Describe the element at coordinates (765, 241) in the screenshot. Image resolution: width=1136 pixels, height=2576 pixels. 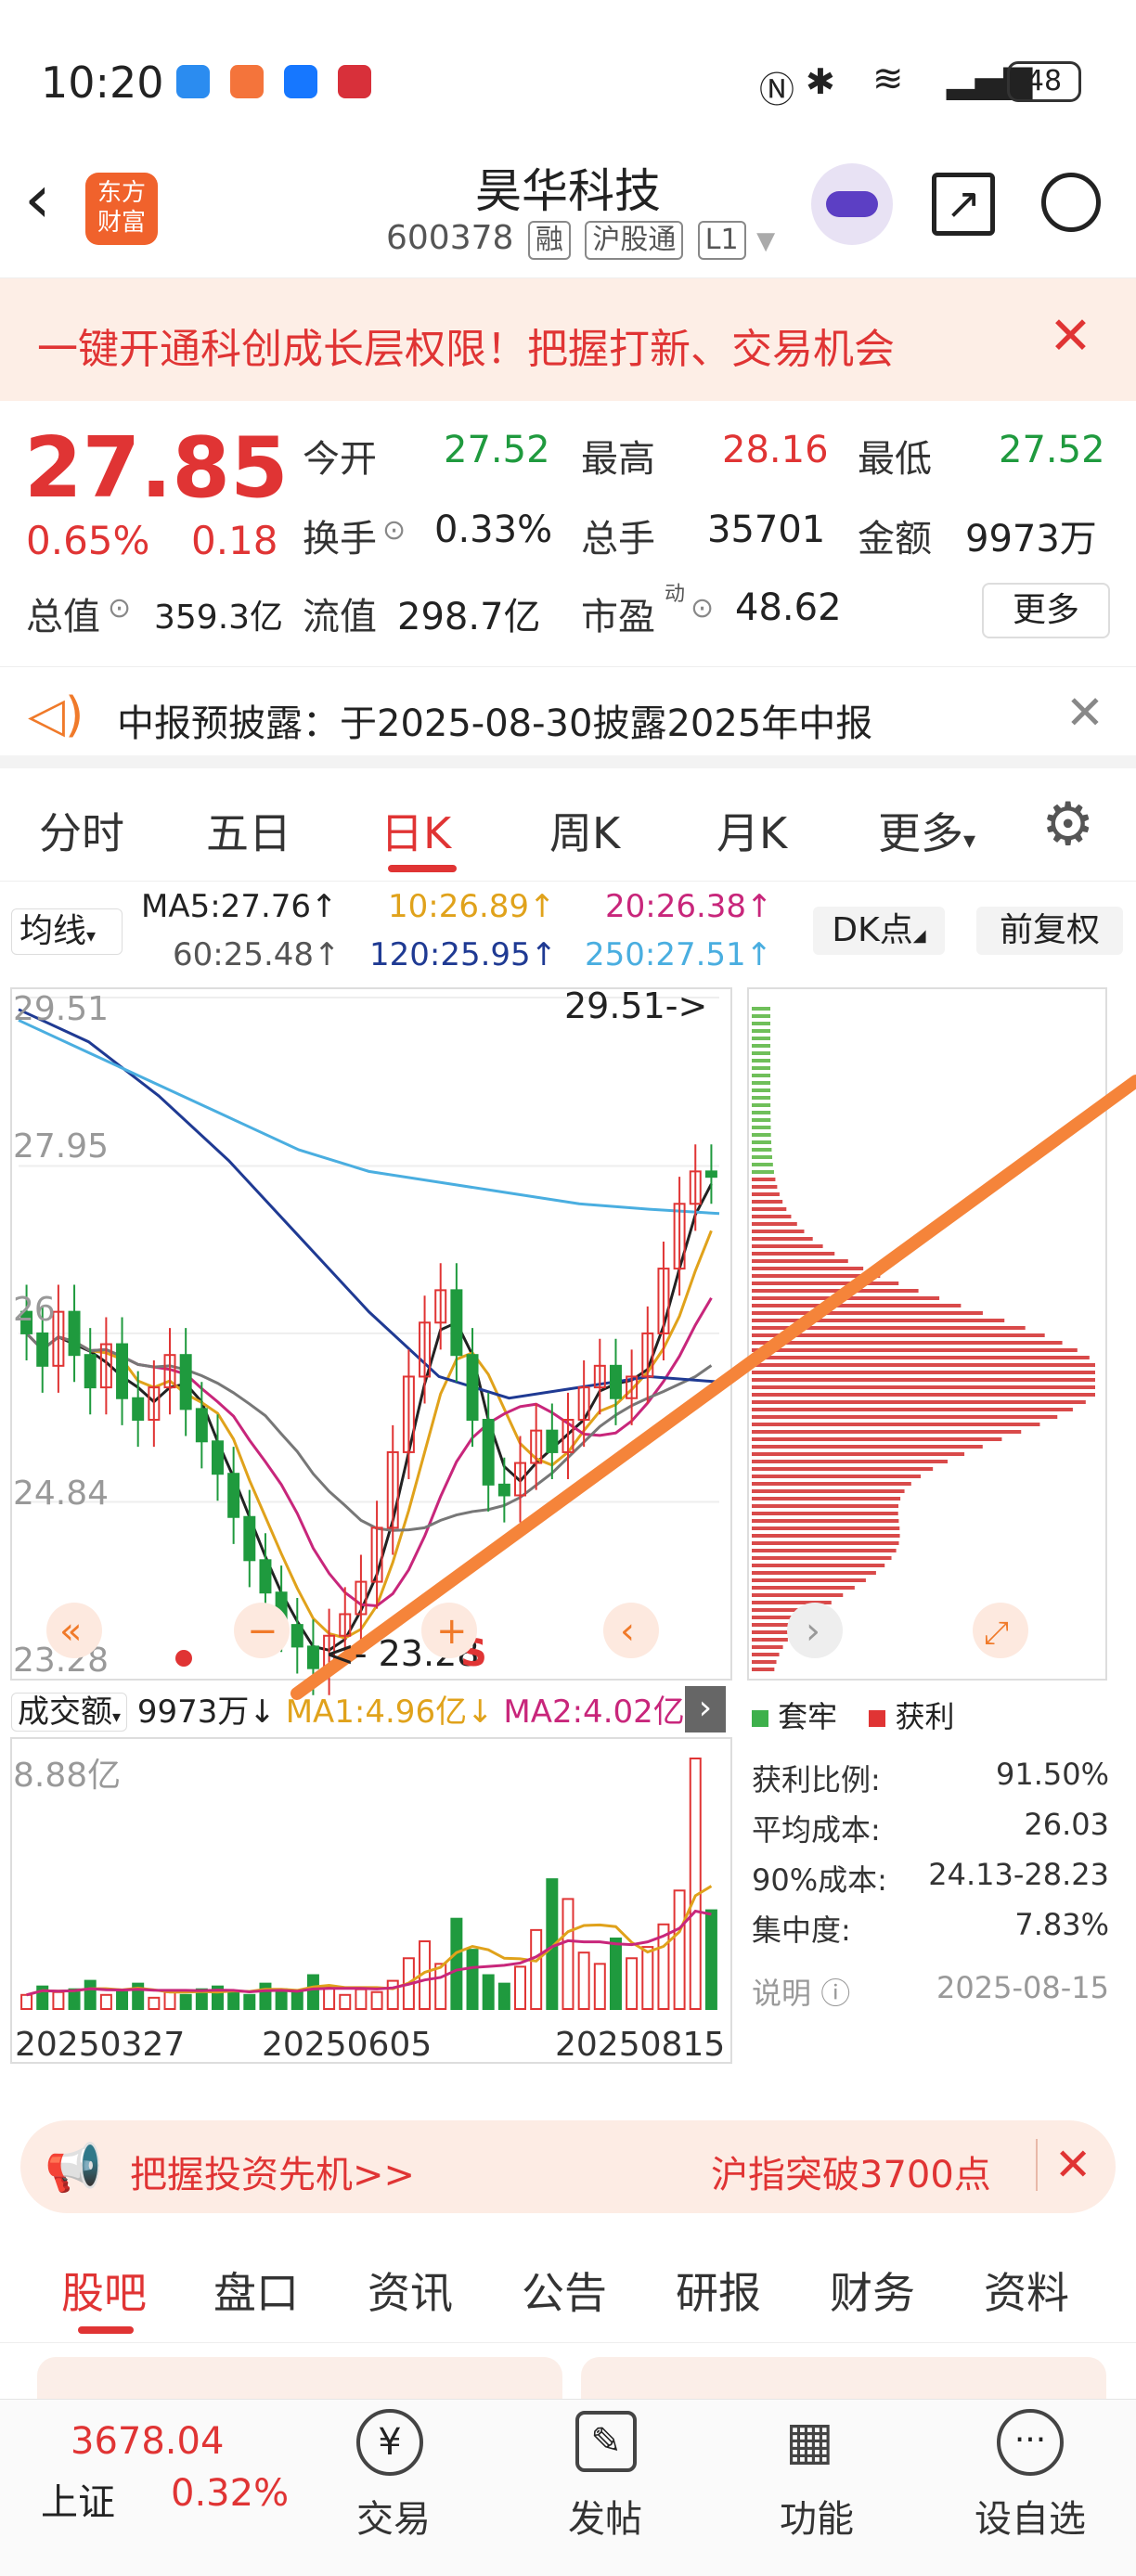
I see `dropdown-caret-icon: ▼` at that location.